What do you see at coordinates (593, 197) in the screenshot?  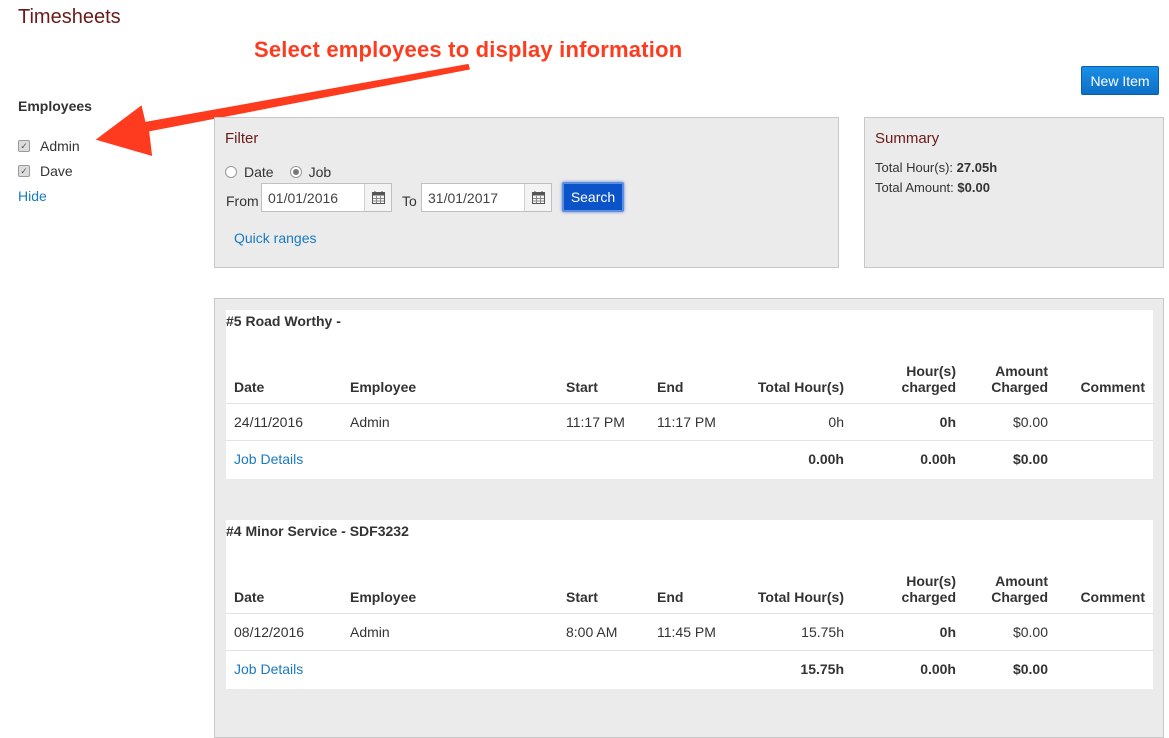 I see `search-button: Search` at bounding box center [593, 197].